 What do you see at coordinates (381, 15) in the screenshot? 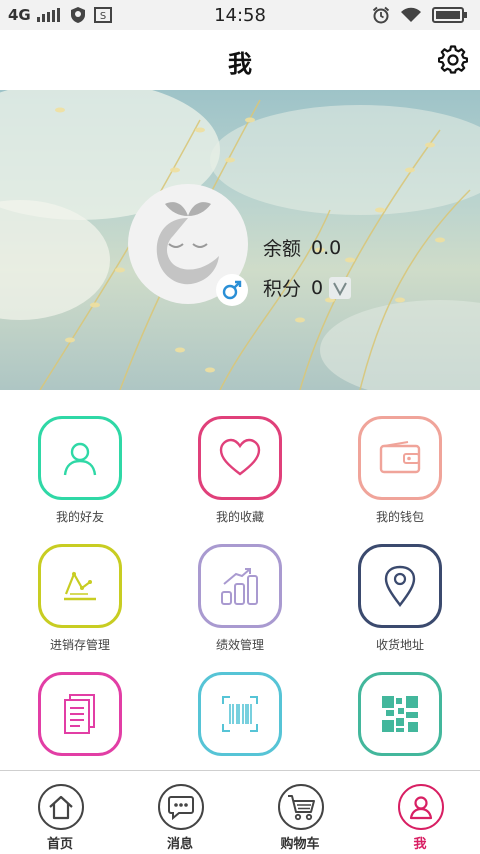
I see `alarm-icon` at bounding box center [381, 15].